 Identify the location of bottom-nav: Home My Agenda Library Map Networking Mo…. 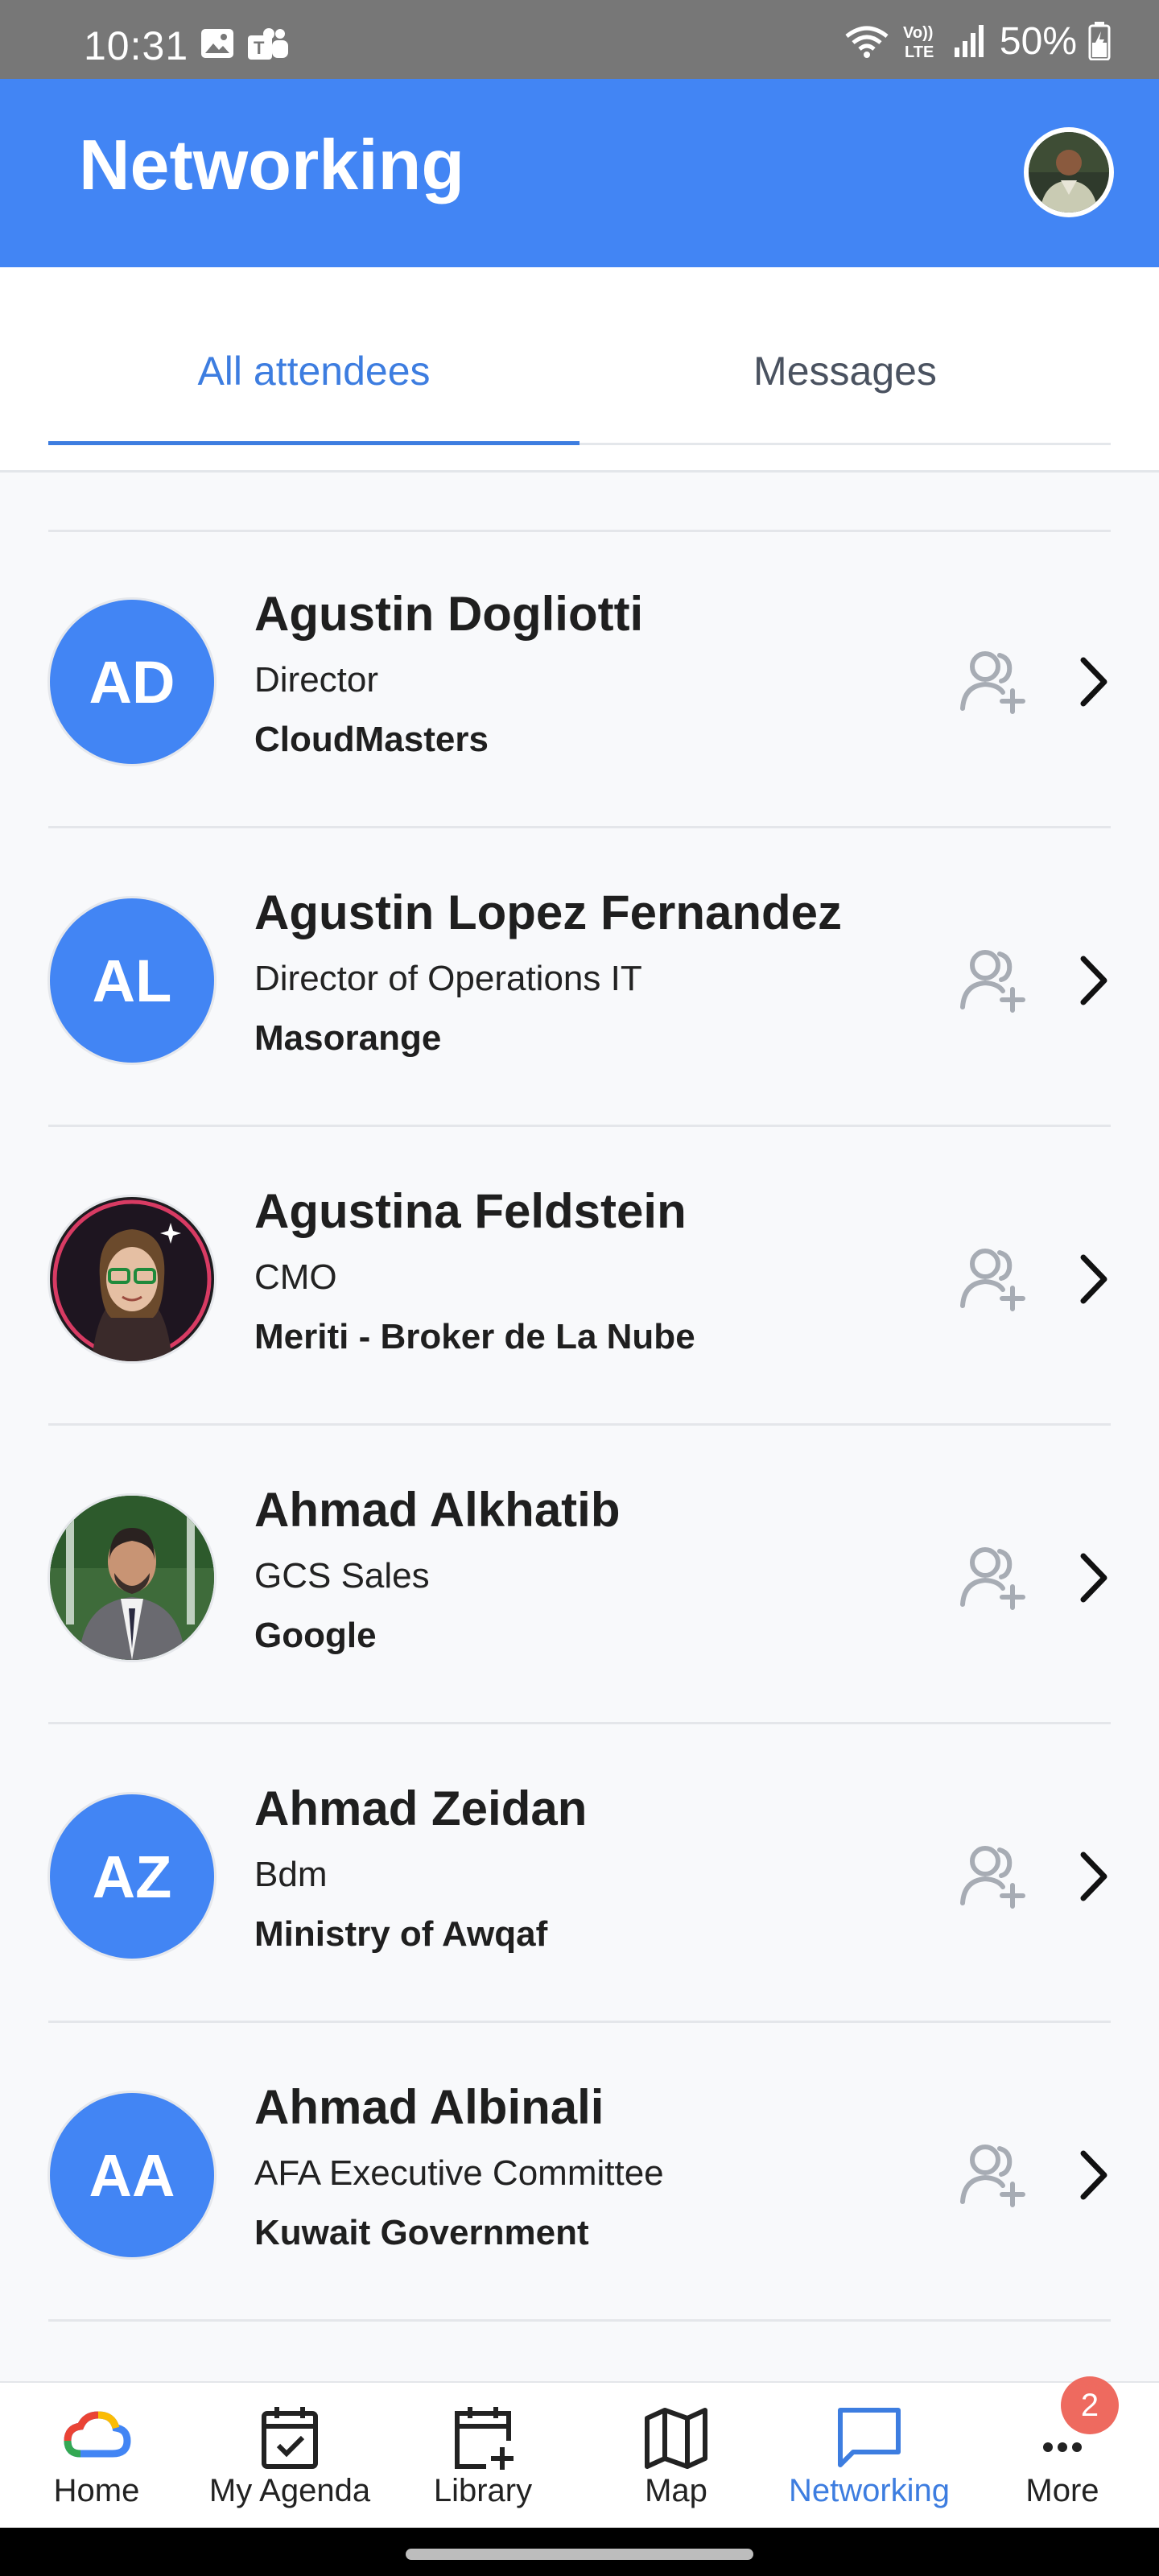
(579, 2455).